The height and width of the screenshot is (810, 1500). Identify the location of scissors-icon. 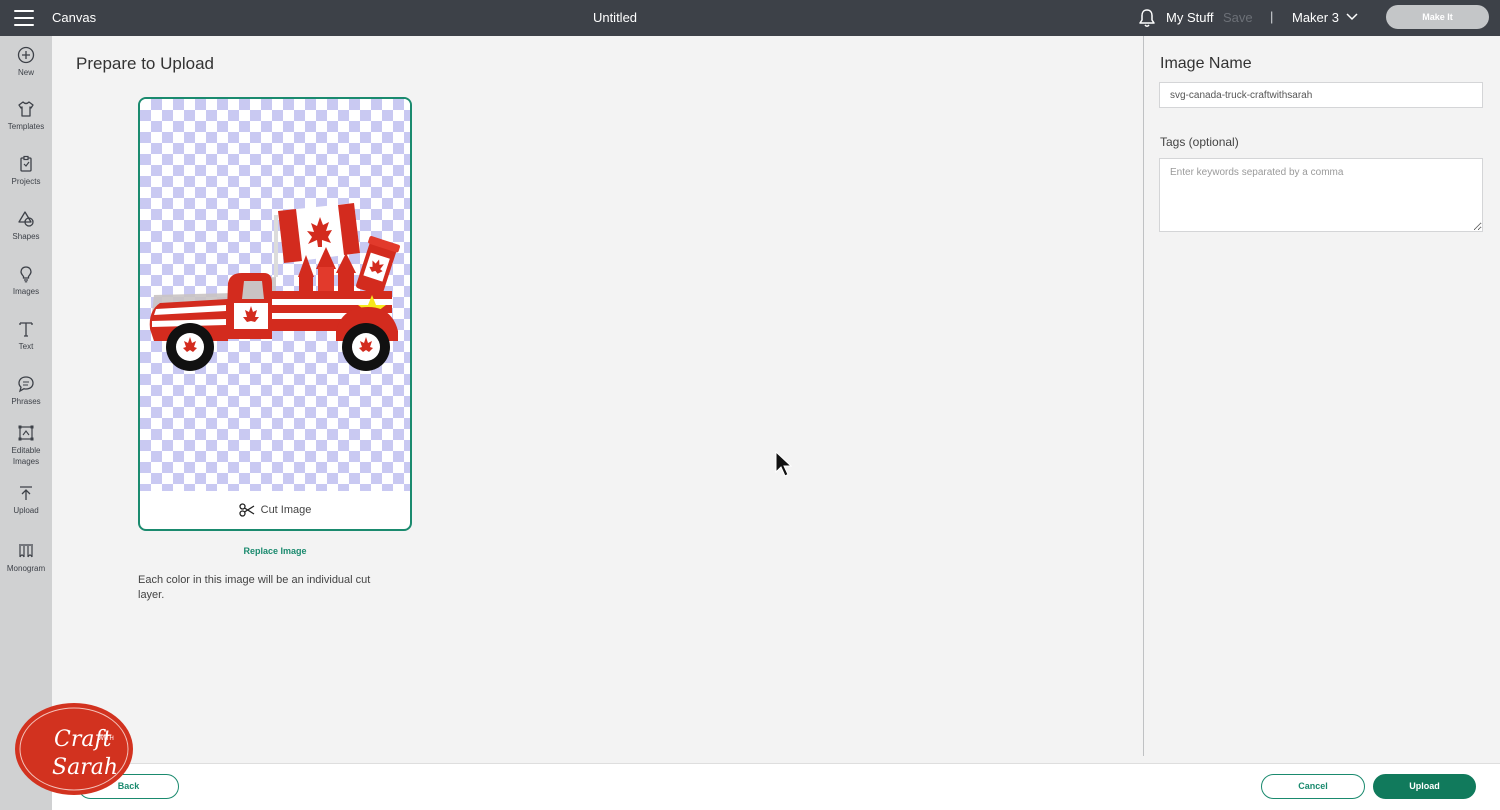
(246, 510).